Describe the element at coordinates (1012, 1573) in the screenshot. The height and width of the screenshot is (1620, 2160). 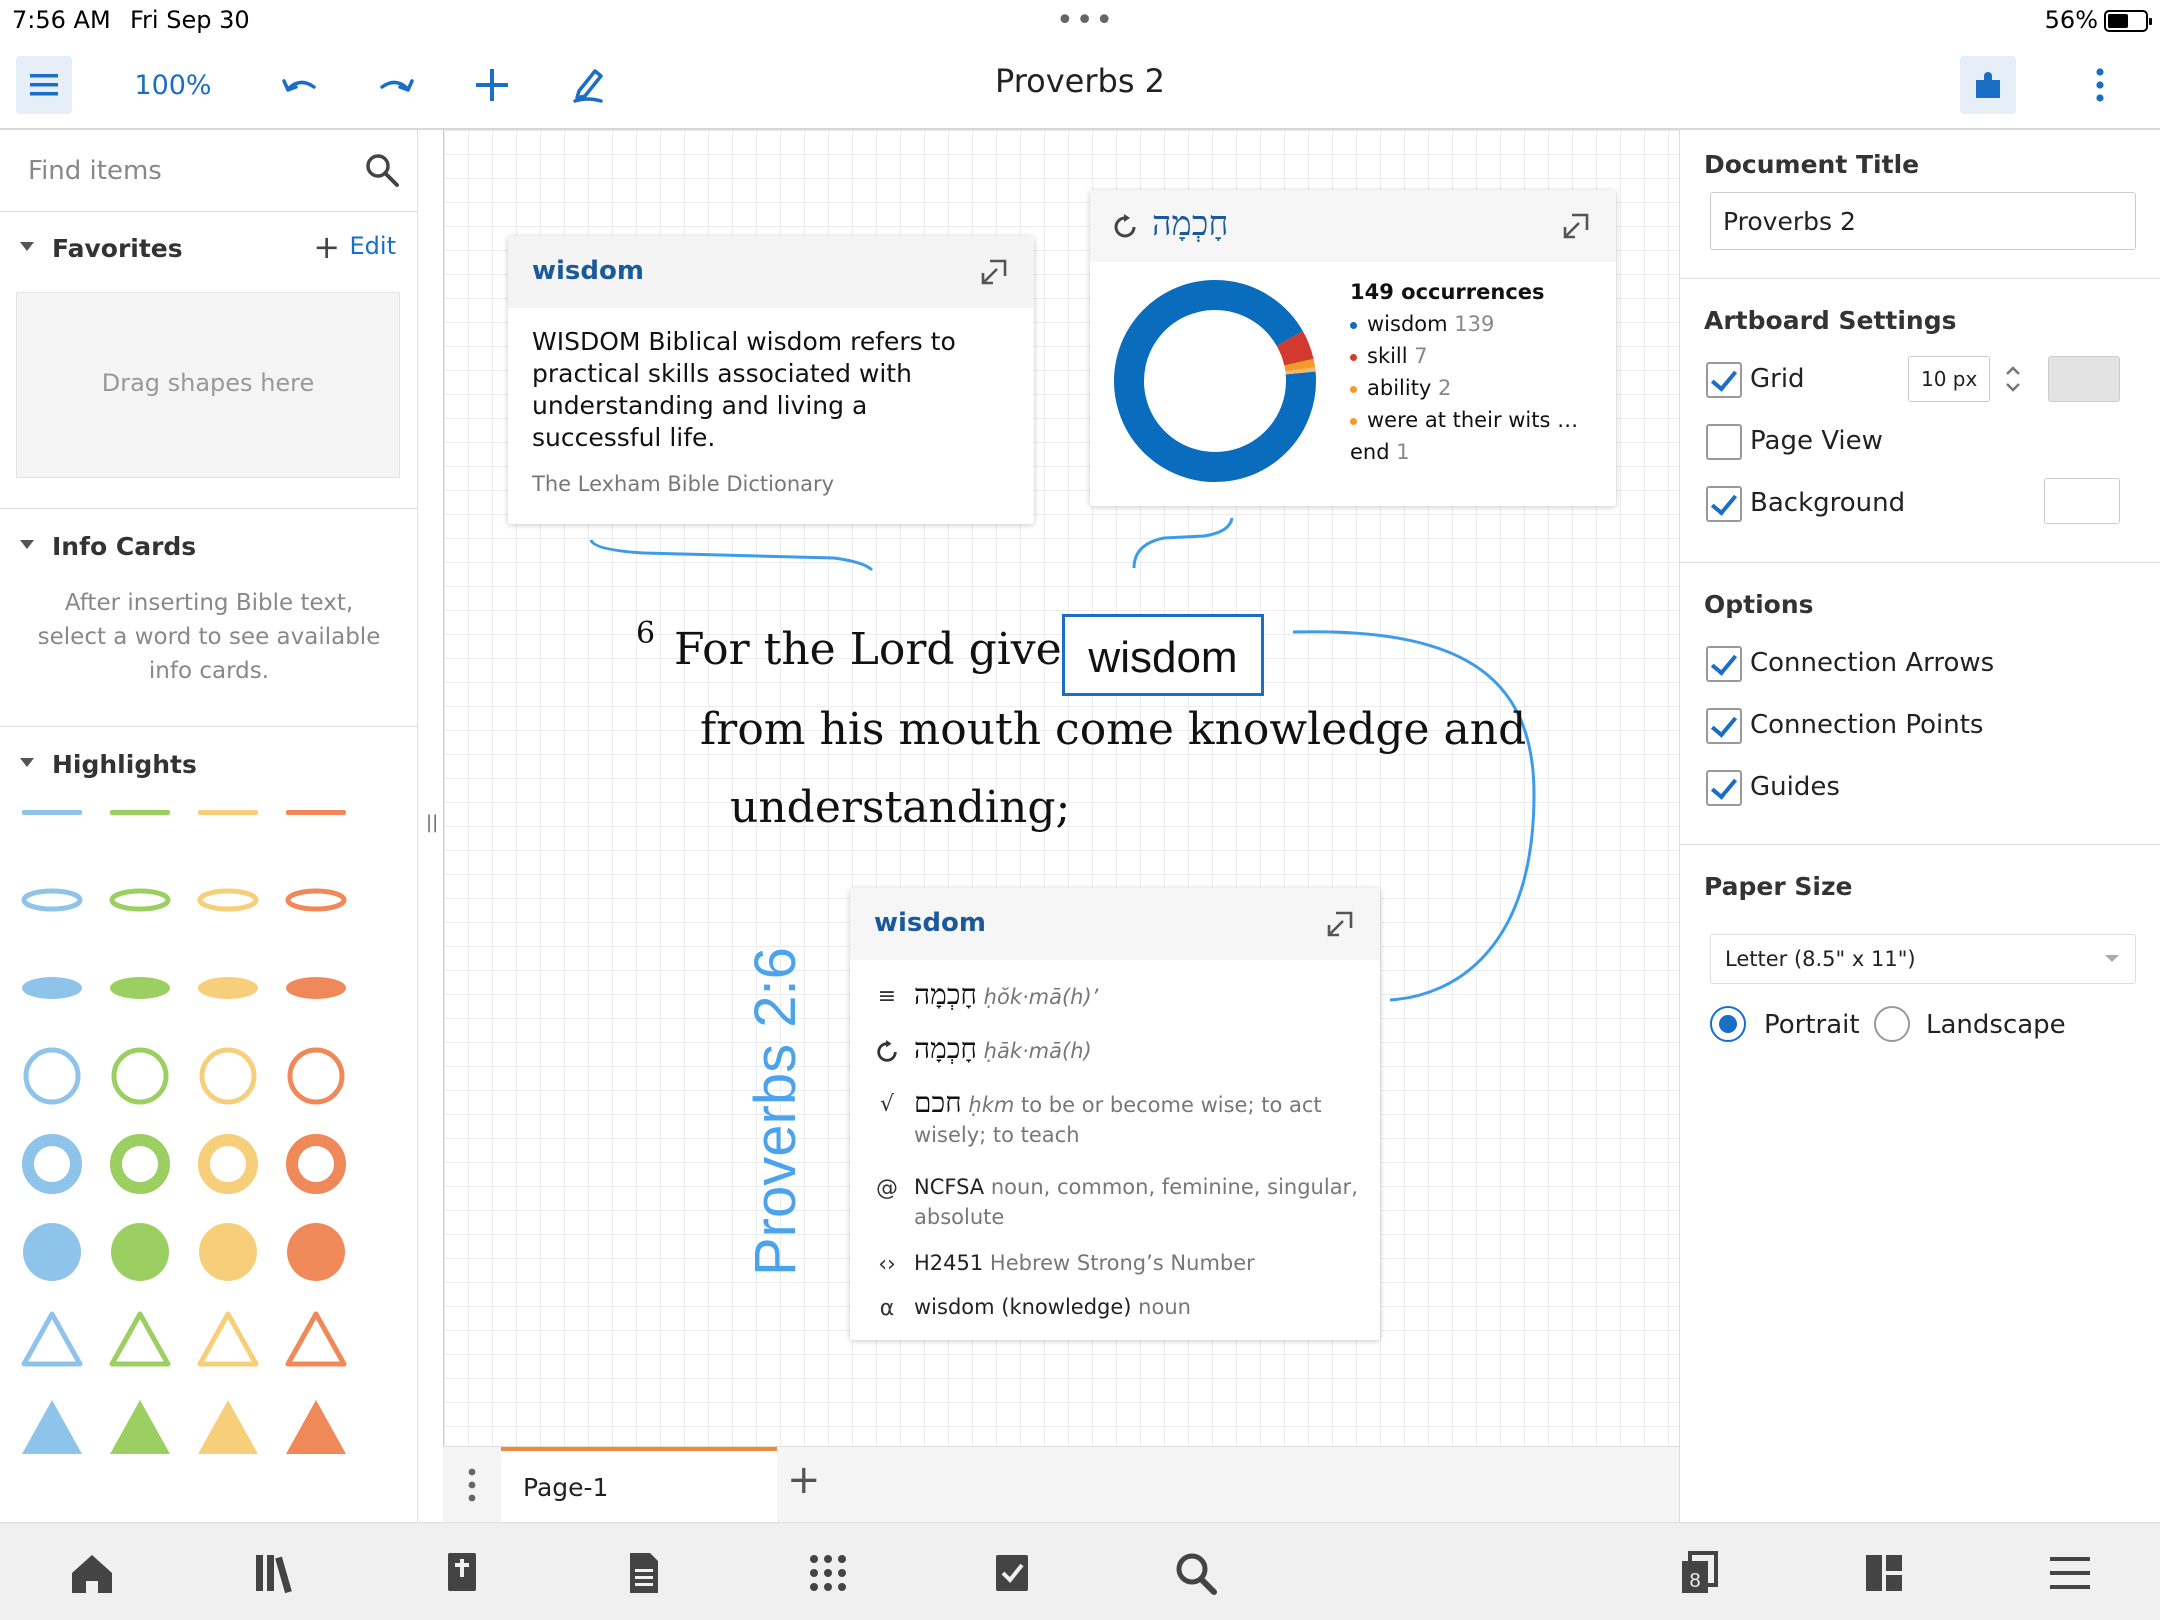
I see `checklist-icon` at that location.